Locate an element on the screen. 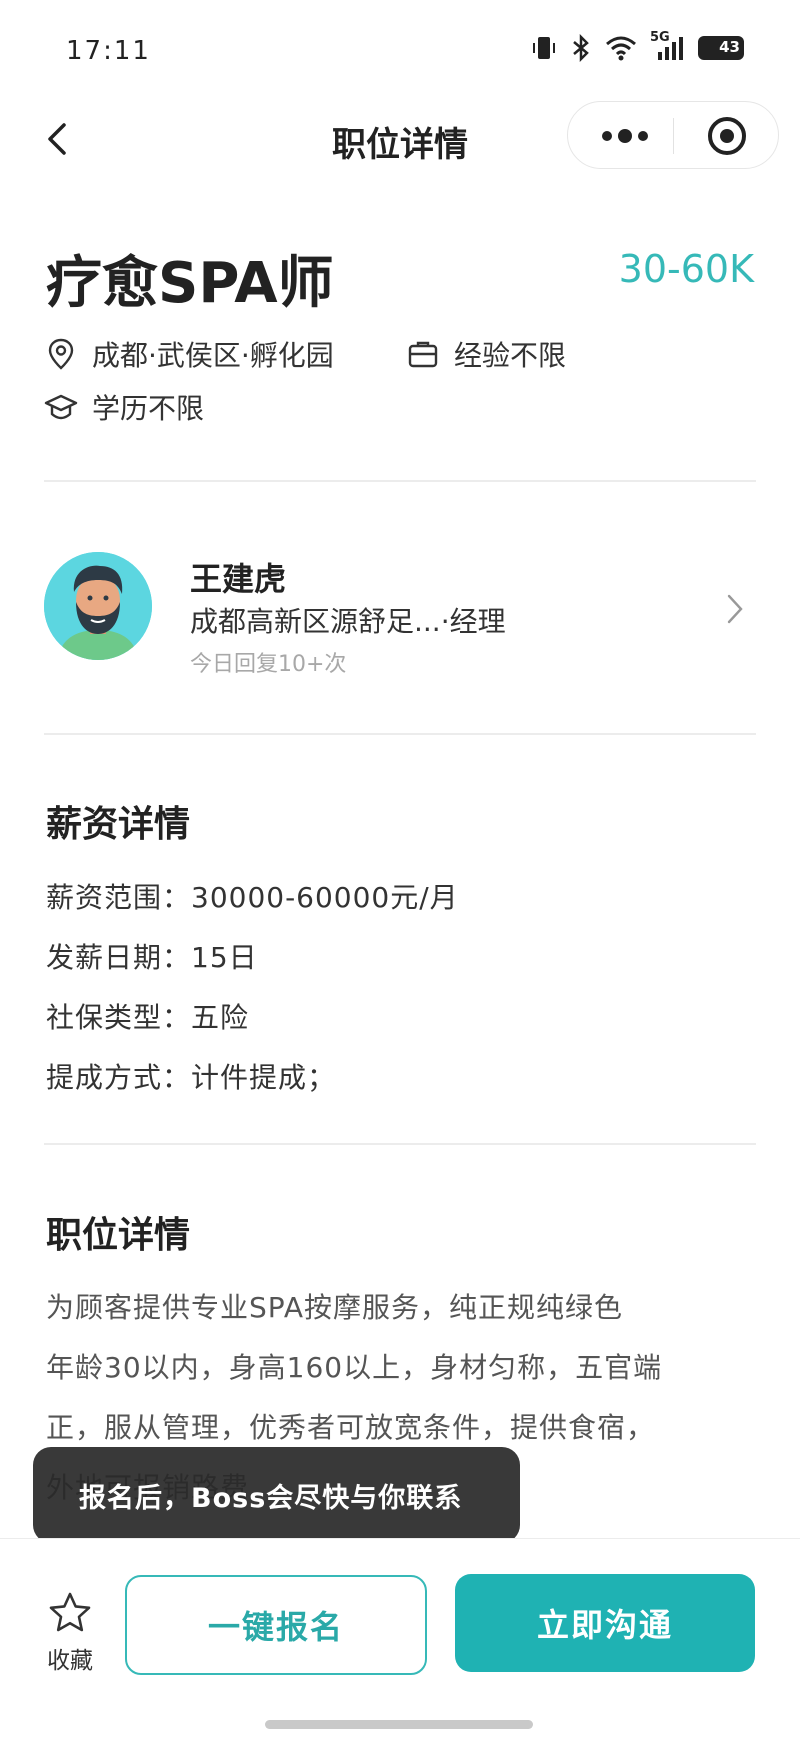 The height and width of the screenshot is (1745, 800). apply-tooltip: 报名后，Boss会尽快与你联系 is located at coordinates (276, 1495).